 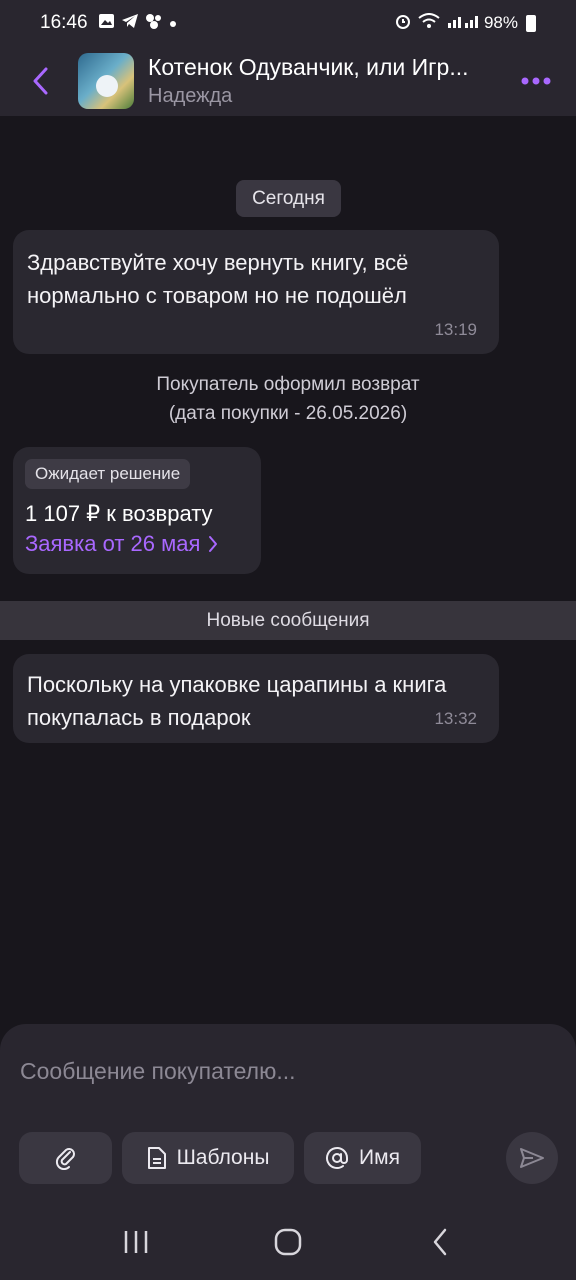 I want to click on new-messages-divider: Новые сообщения, so click(x=288, y=620).